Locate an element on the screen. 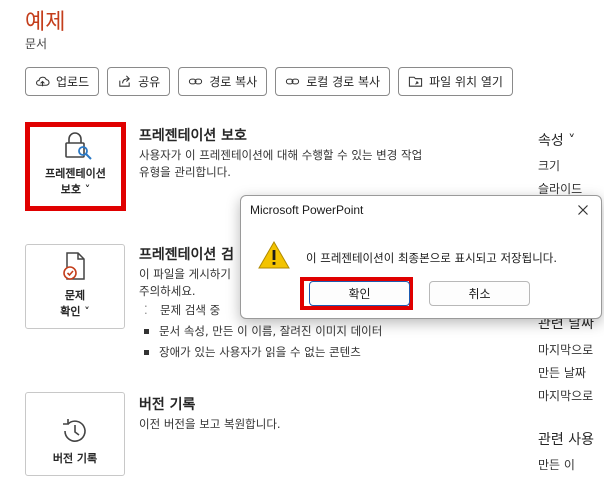 The width and height of the screenshot is (604, 486). history-clock-icon is located at coordinates (74, 430).